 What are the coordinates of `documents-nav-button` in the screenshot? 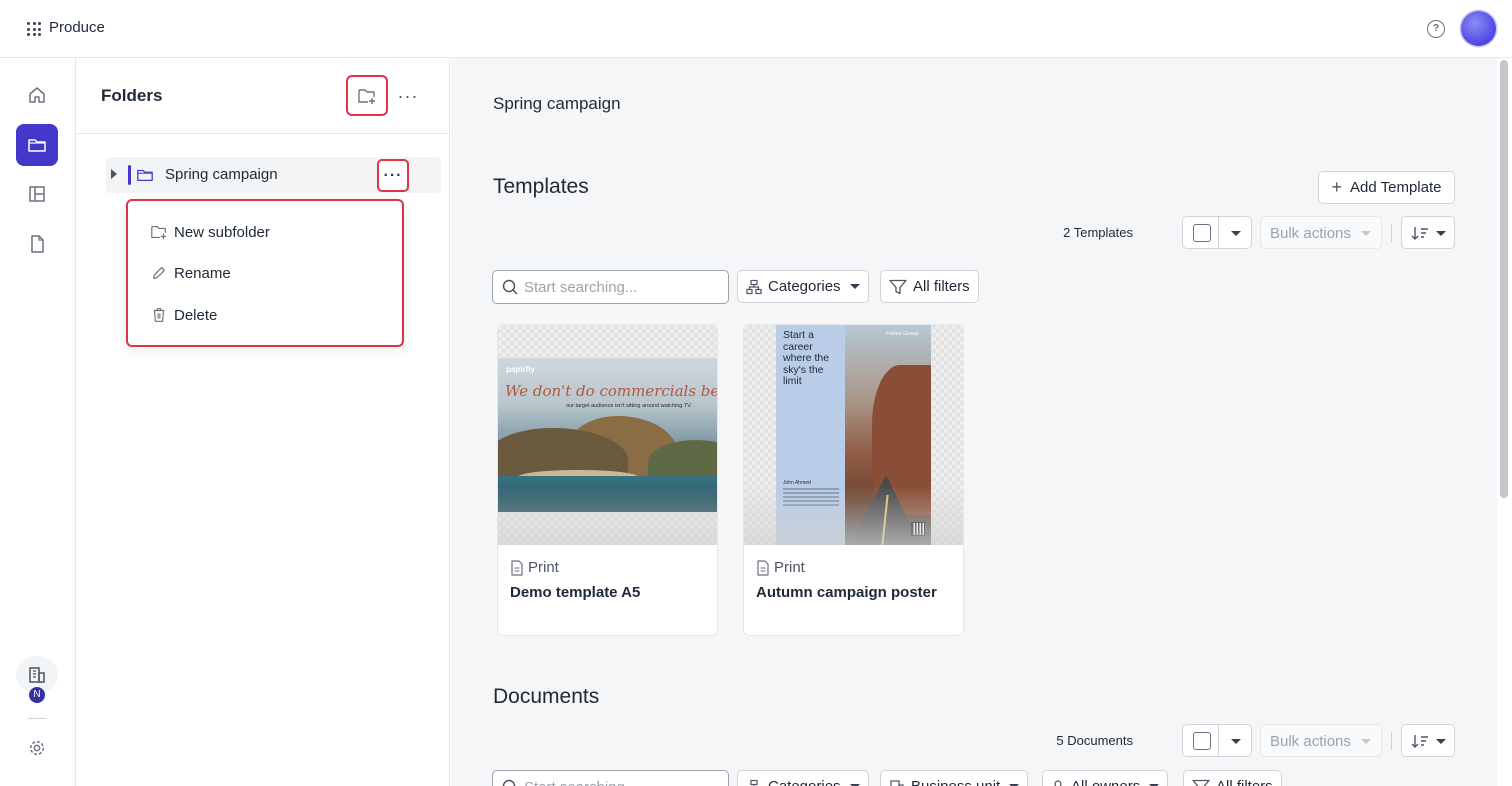 It's located at (37, 244).